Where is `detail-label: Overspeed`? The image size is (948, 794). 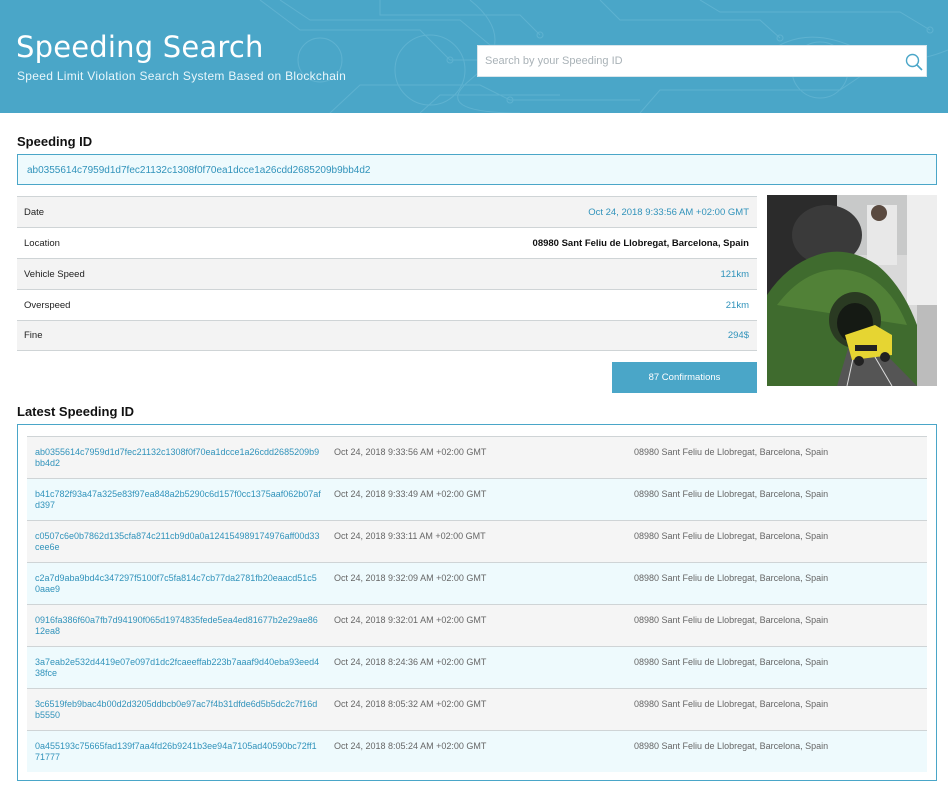 detail-label: Overspeed is located at coordinates (47, 305).